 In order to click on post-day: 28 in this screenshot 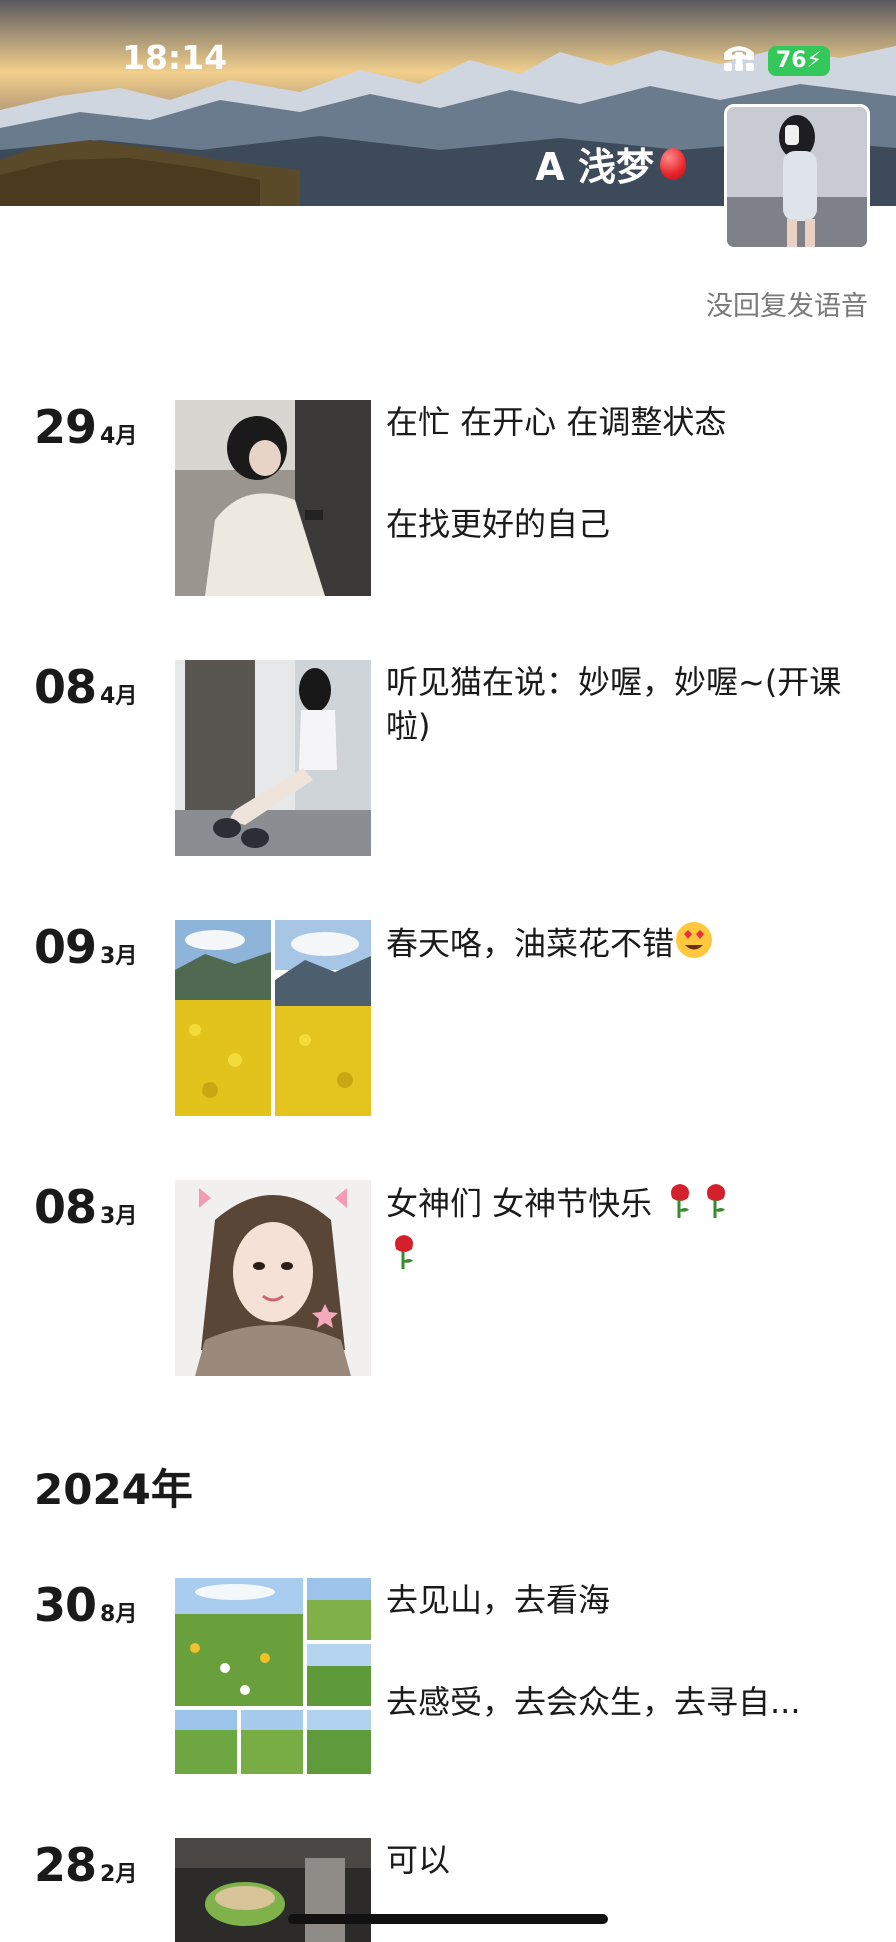, I will do `click(65, 1865)`.